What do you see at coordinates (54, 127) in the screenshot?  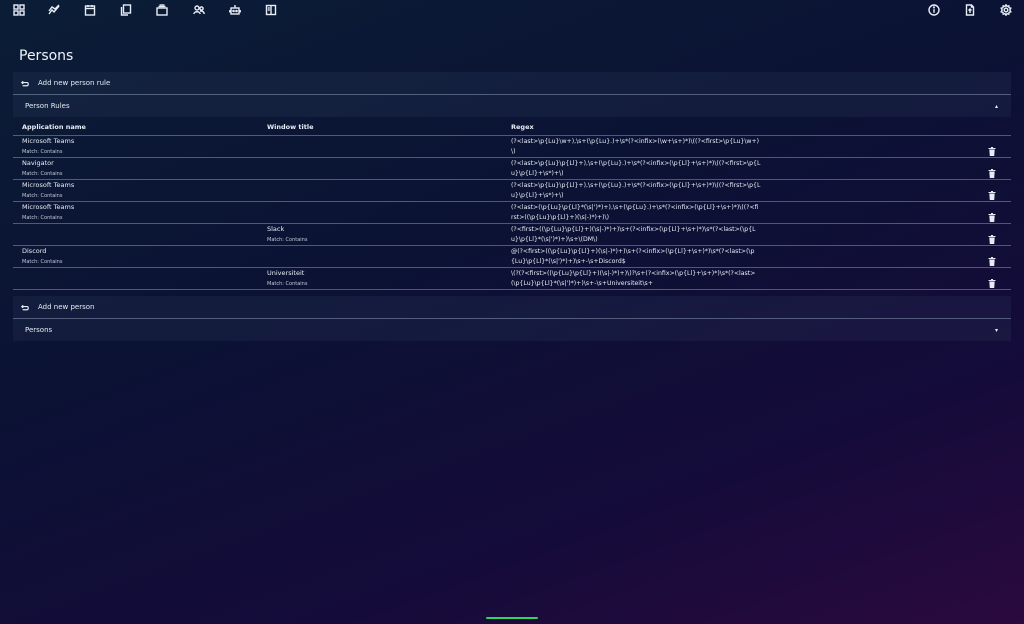 I see `column-header-application: Application name` at bounding box center [54, 127].